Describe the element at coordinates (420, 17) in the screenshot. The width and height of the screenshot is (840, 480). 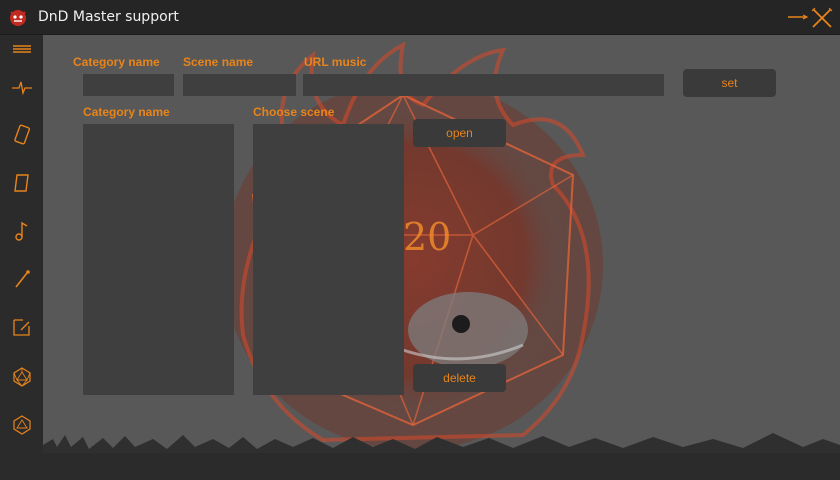
I see `title-bar: DnD Master support` at that location.